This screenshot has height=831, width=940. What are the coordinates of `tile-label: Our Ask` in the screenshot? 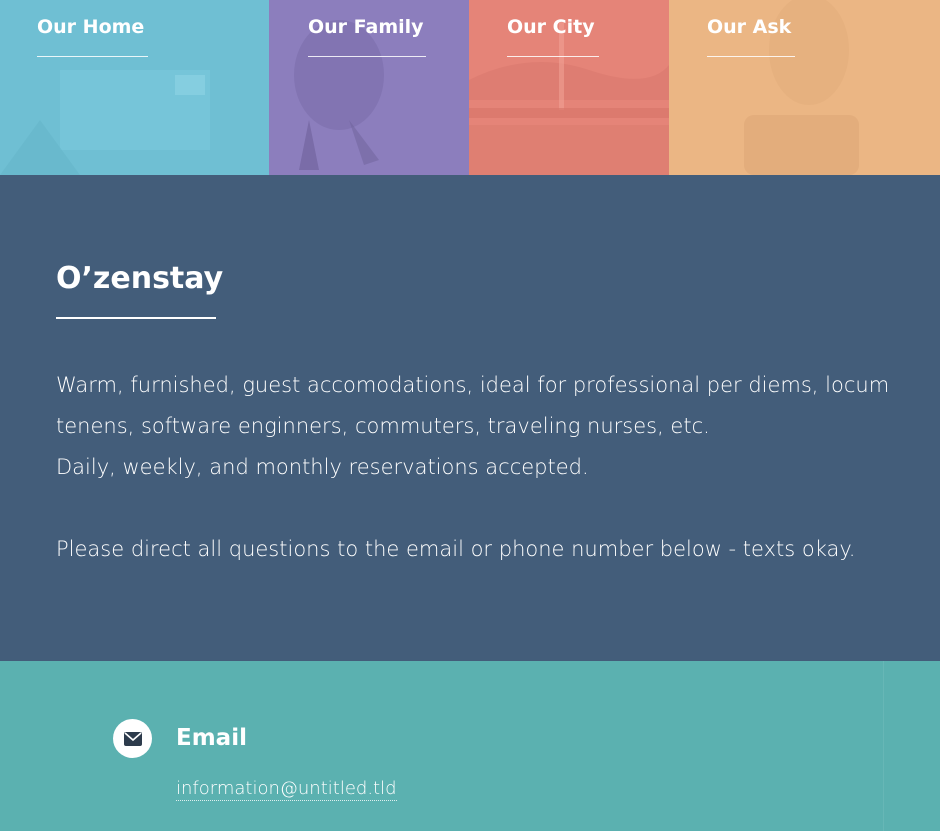 It's located at (749, 27).